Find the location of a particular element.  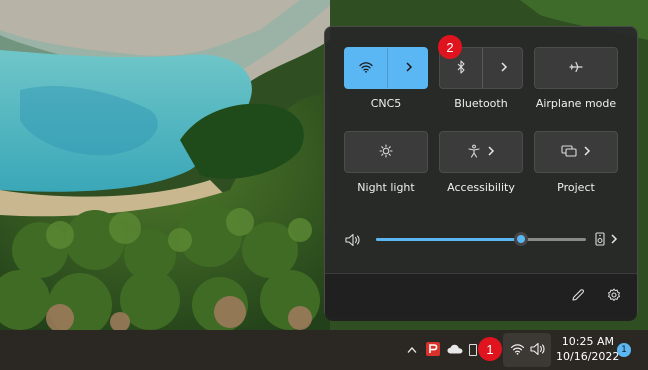

project-button is located at coordinates (576, 152).